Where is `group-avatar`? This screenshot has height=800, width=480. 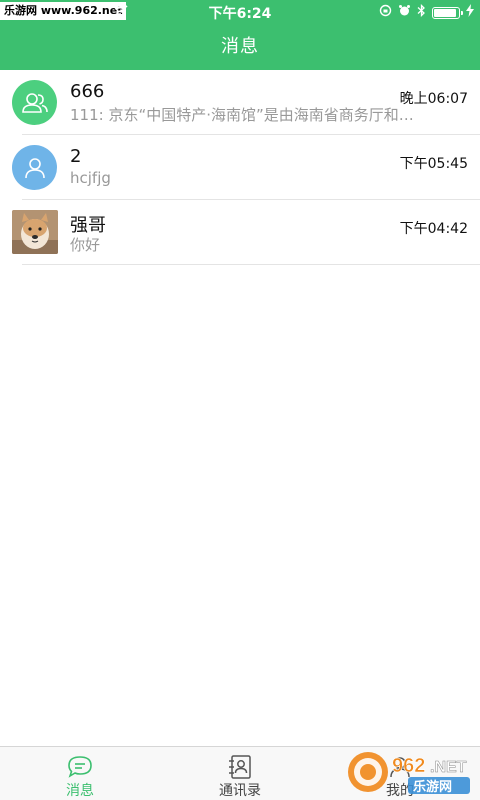
group-avatar is located at coordinates (34, 102).